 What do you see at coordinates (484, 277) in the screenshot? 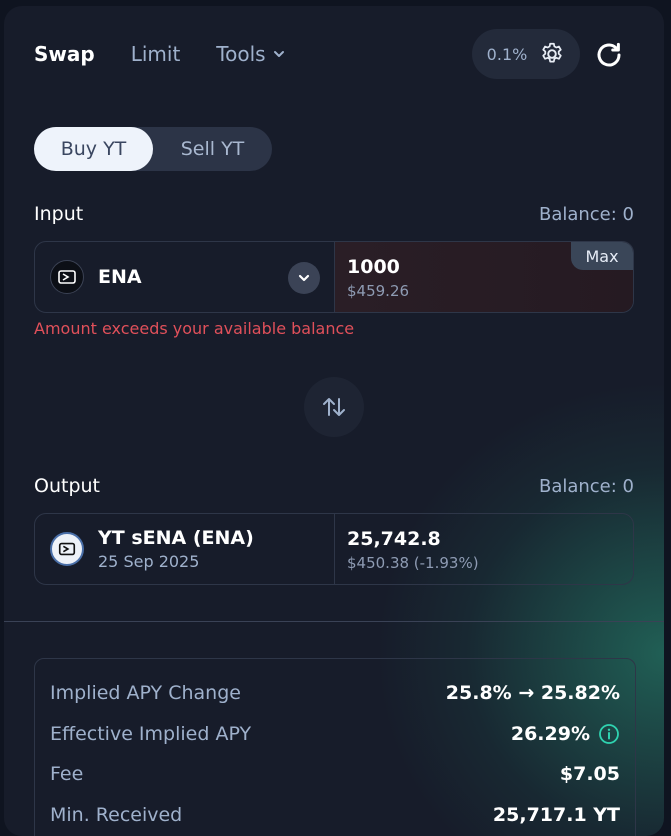
I see `input-amount-field: 1000 $459.26 Max` at bounding box center [484, 277].